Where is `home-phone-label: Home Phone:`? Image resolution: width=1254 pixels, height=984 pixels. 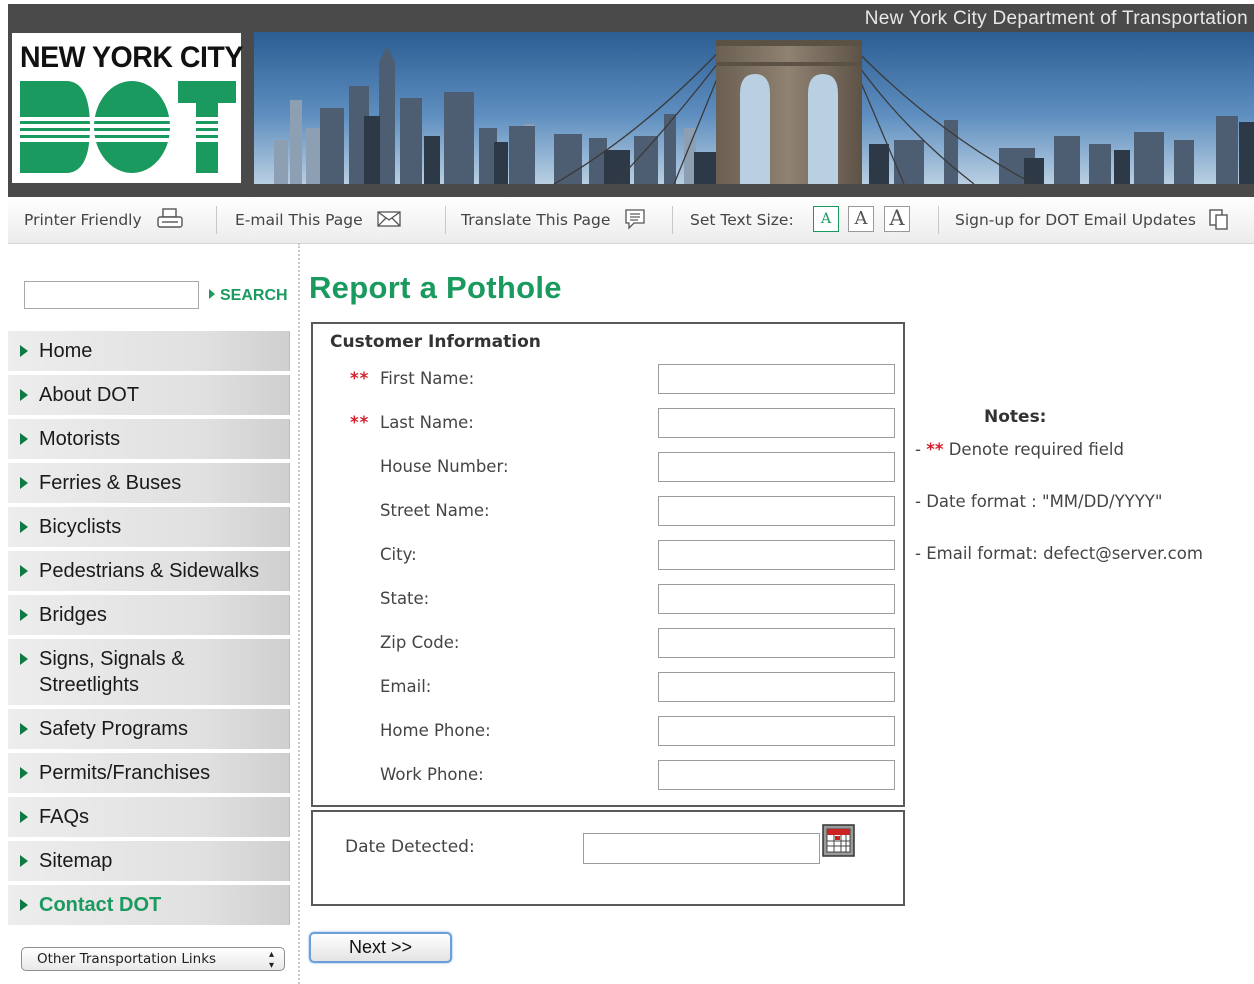 home-phone-label: Home Phone: is located at coordinates (435, 730).